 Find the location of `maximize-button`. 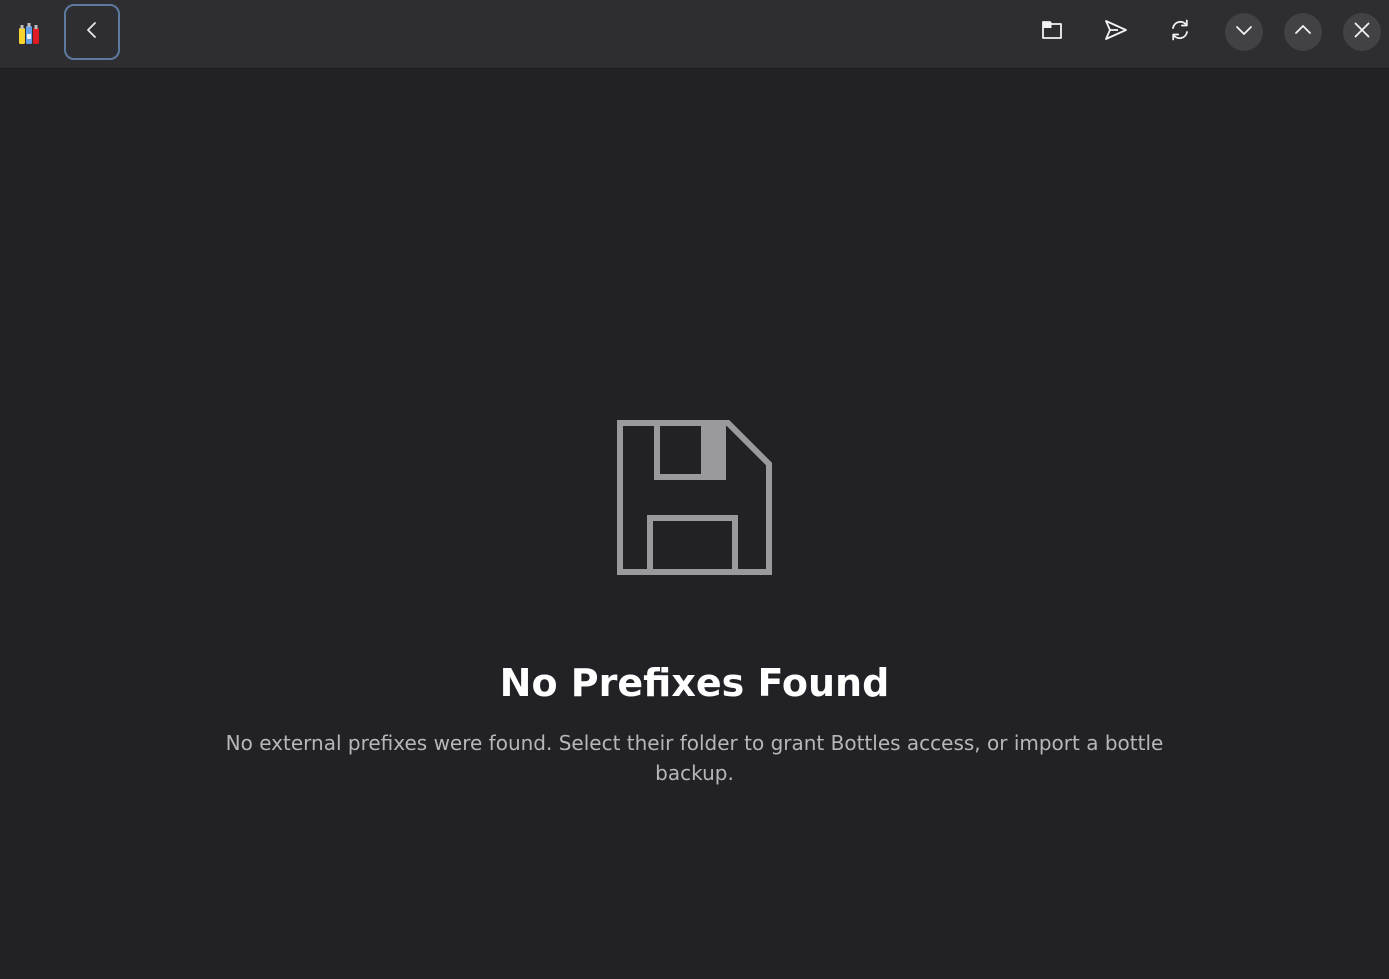

maximize-button is located at coordinates (1303, 32).